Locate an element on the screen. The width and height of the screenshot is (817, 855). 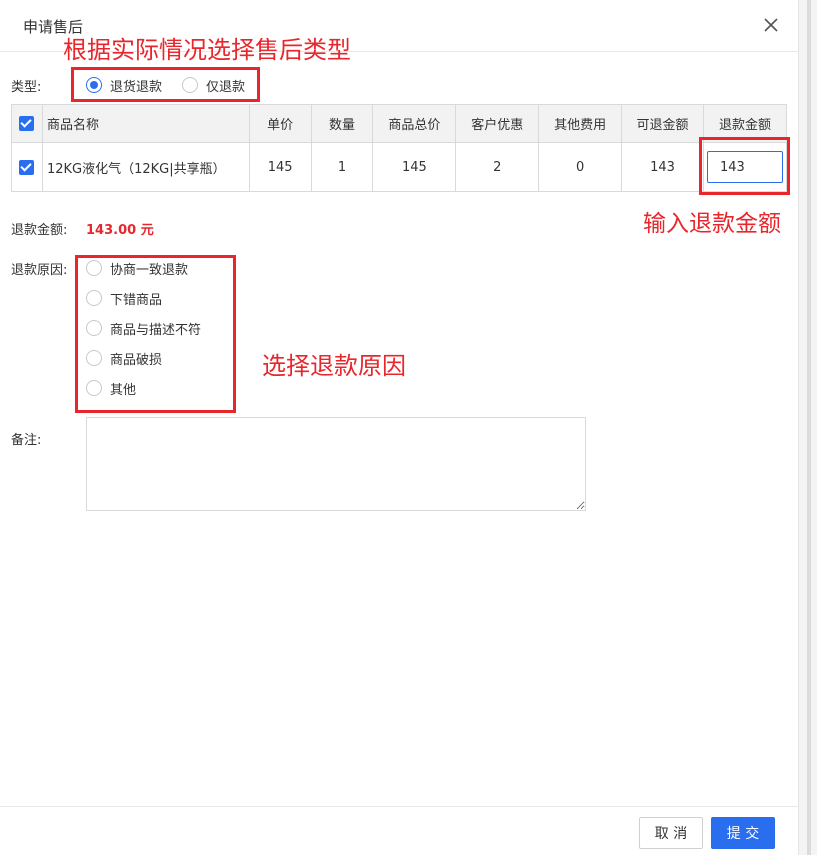
other-fee: 0 is located at coordinates (580, 167).